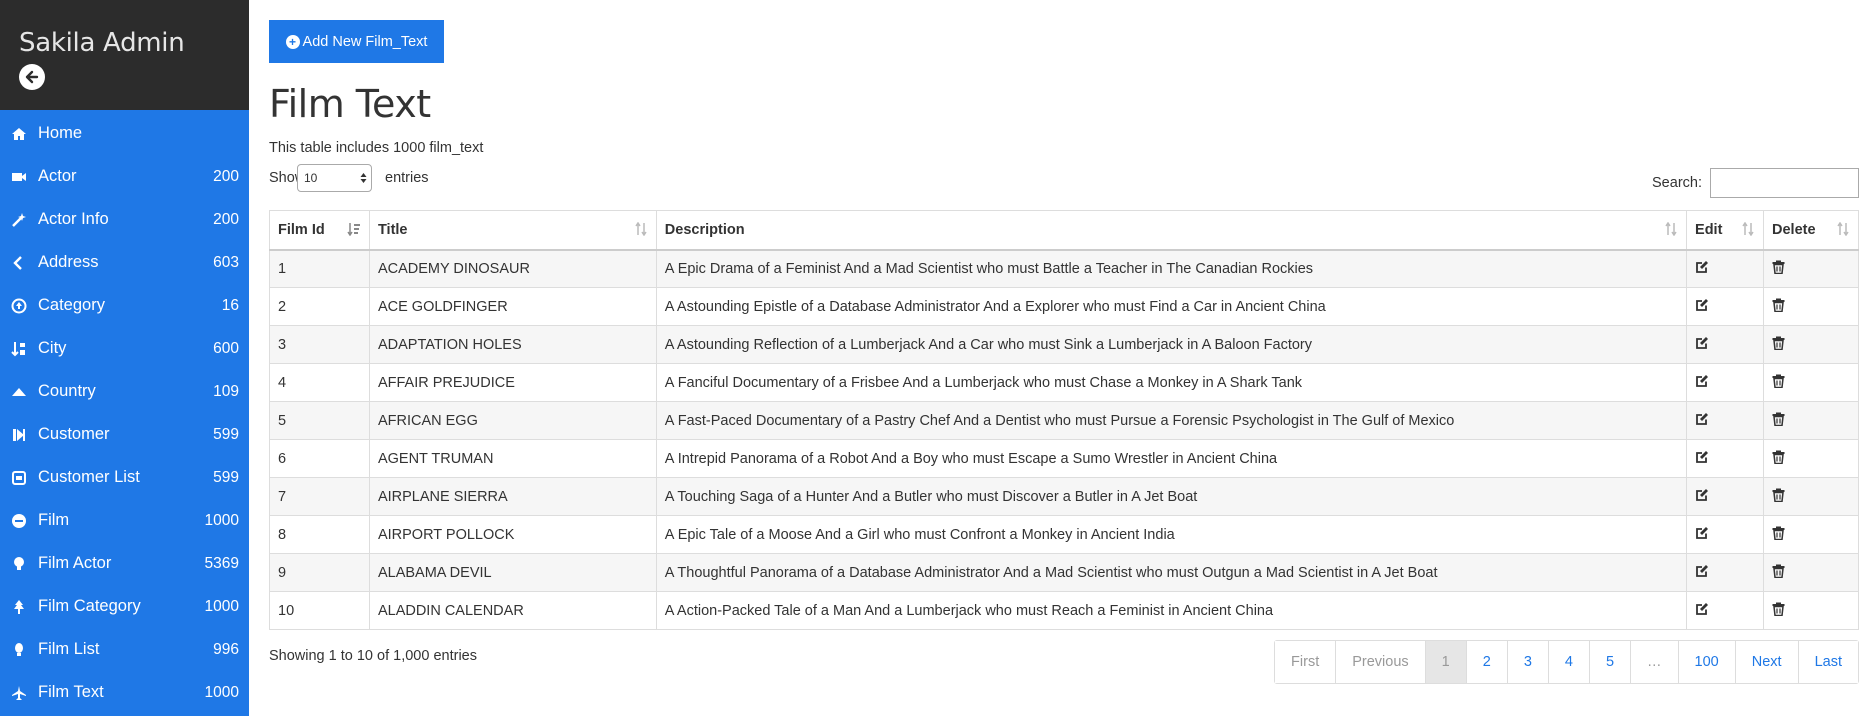 The image size is (1872, 716). I want to click on sidebar-item-customer-list: Customer List 599, so click(124, 477).